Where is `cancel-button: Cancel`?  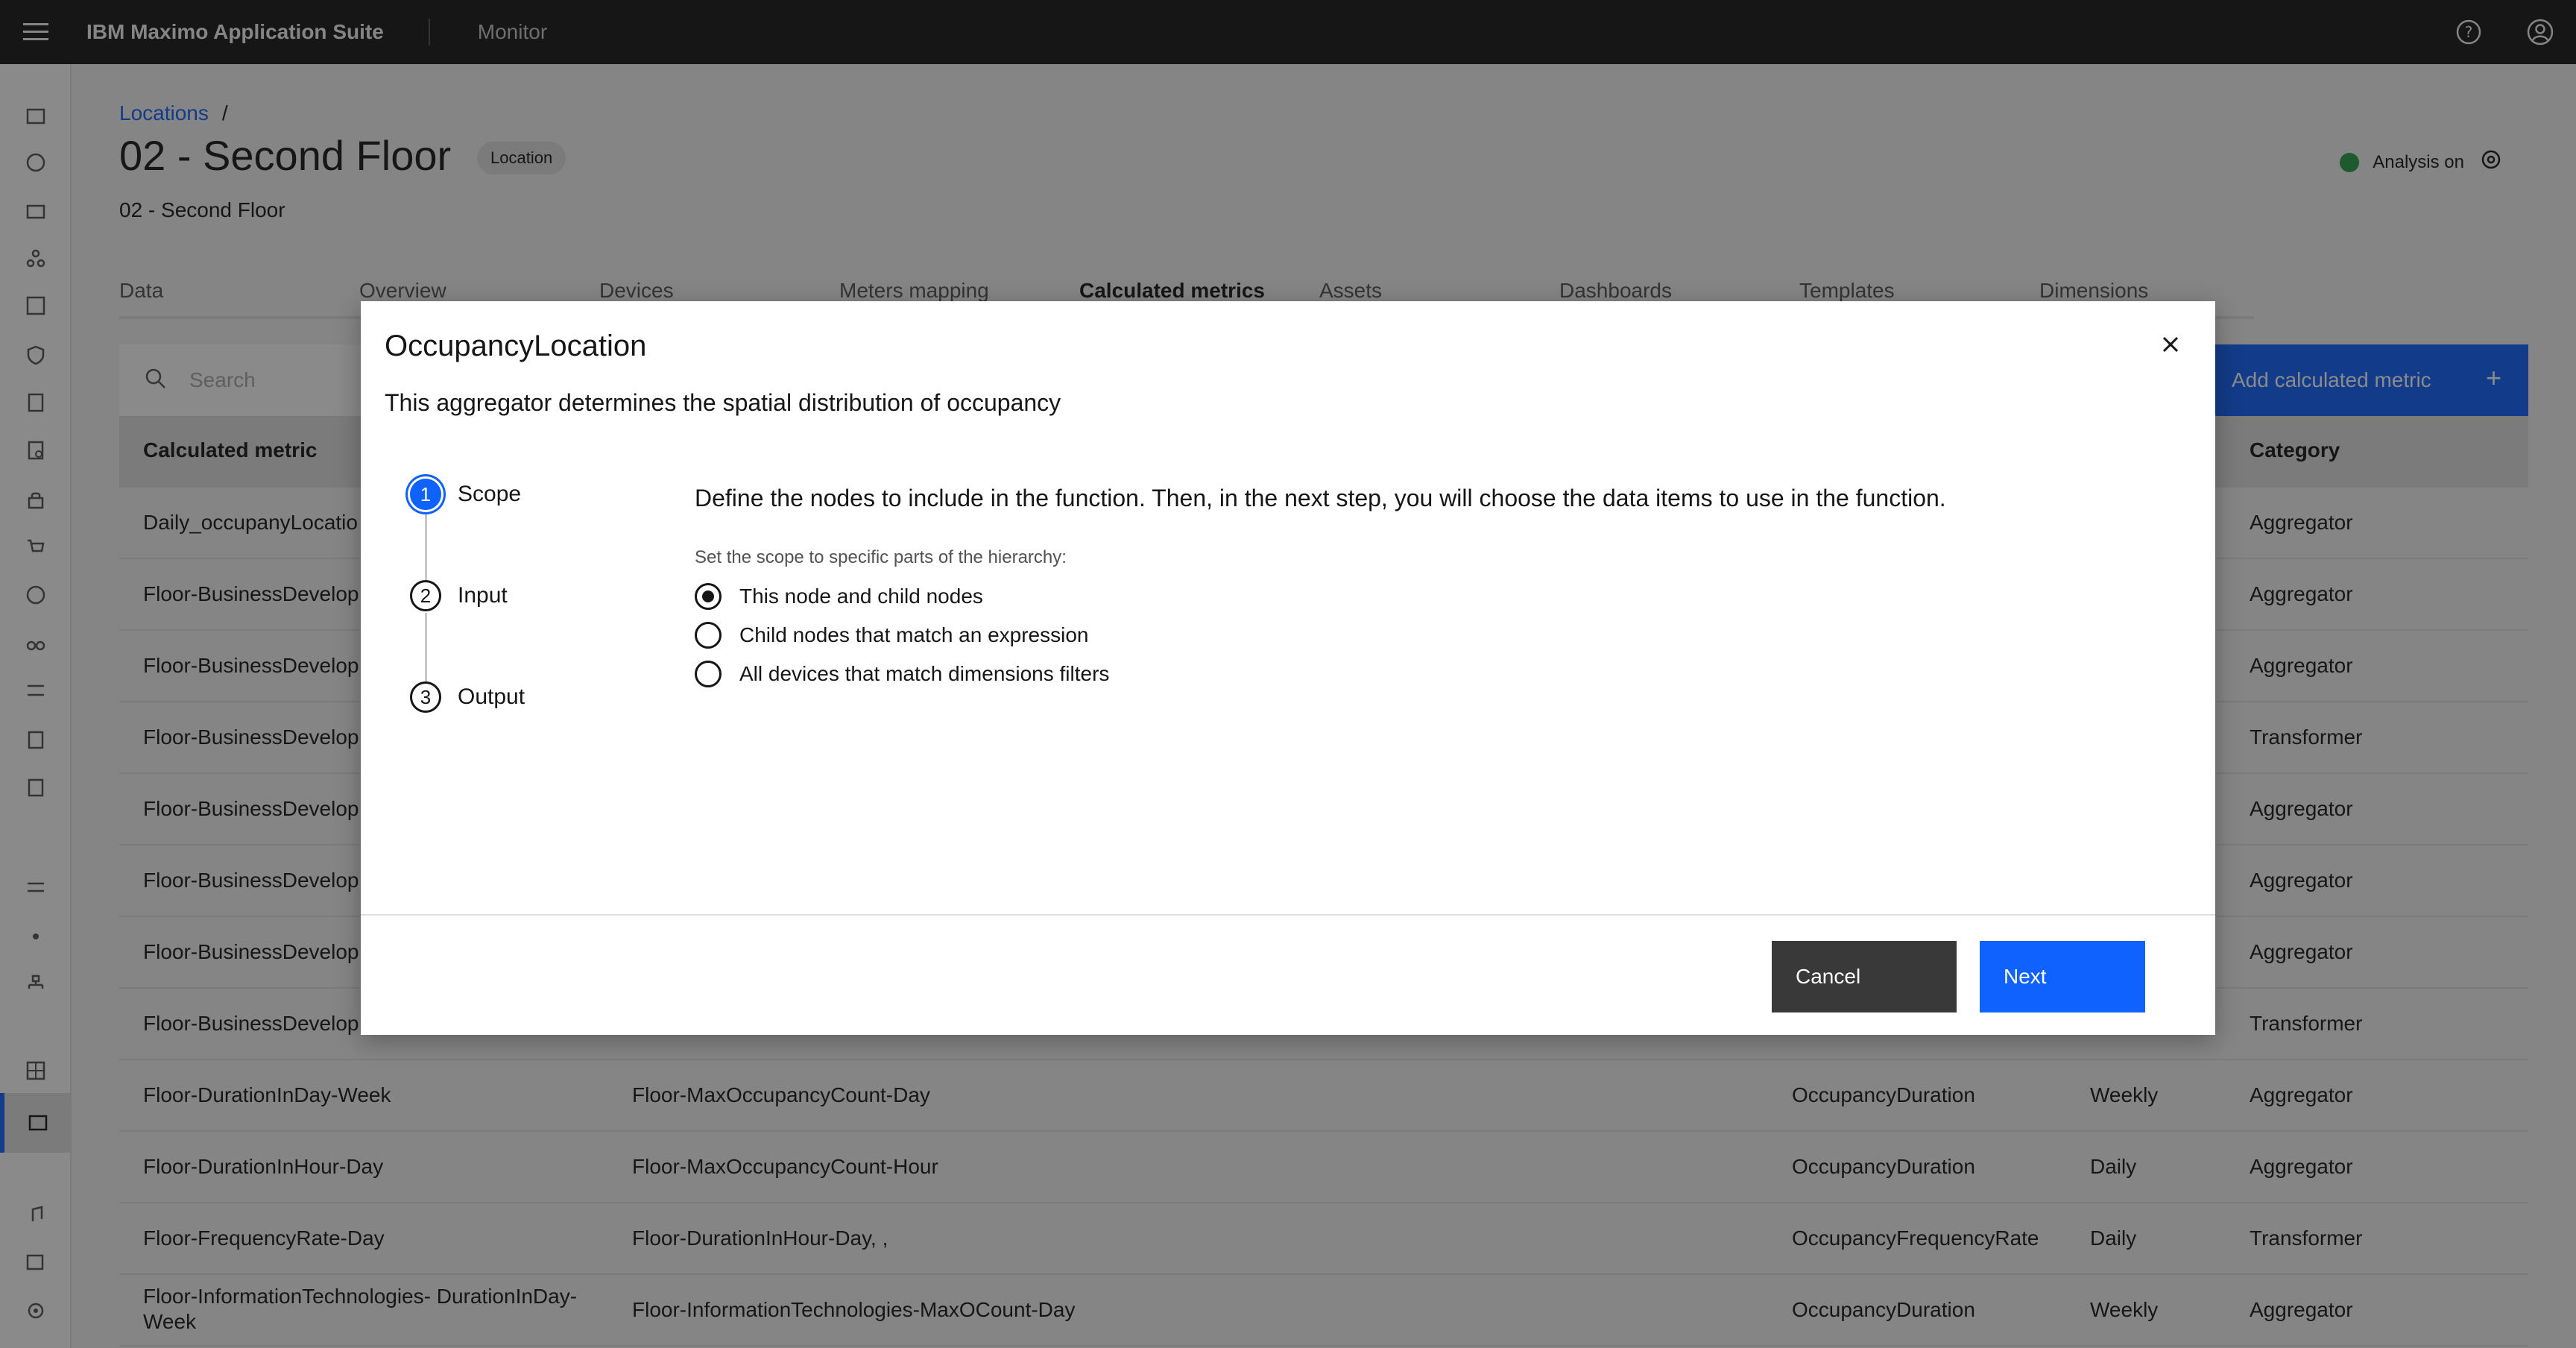
cancel-button: Cancel is located at coordinates (1864, 976).